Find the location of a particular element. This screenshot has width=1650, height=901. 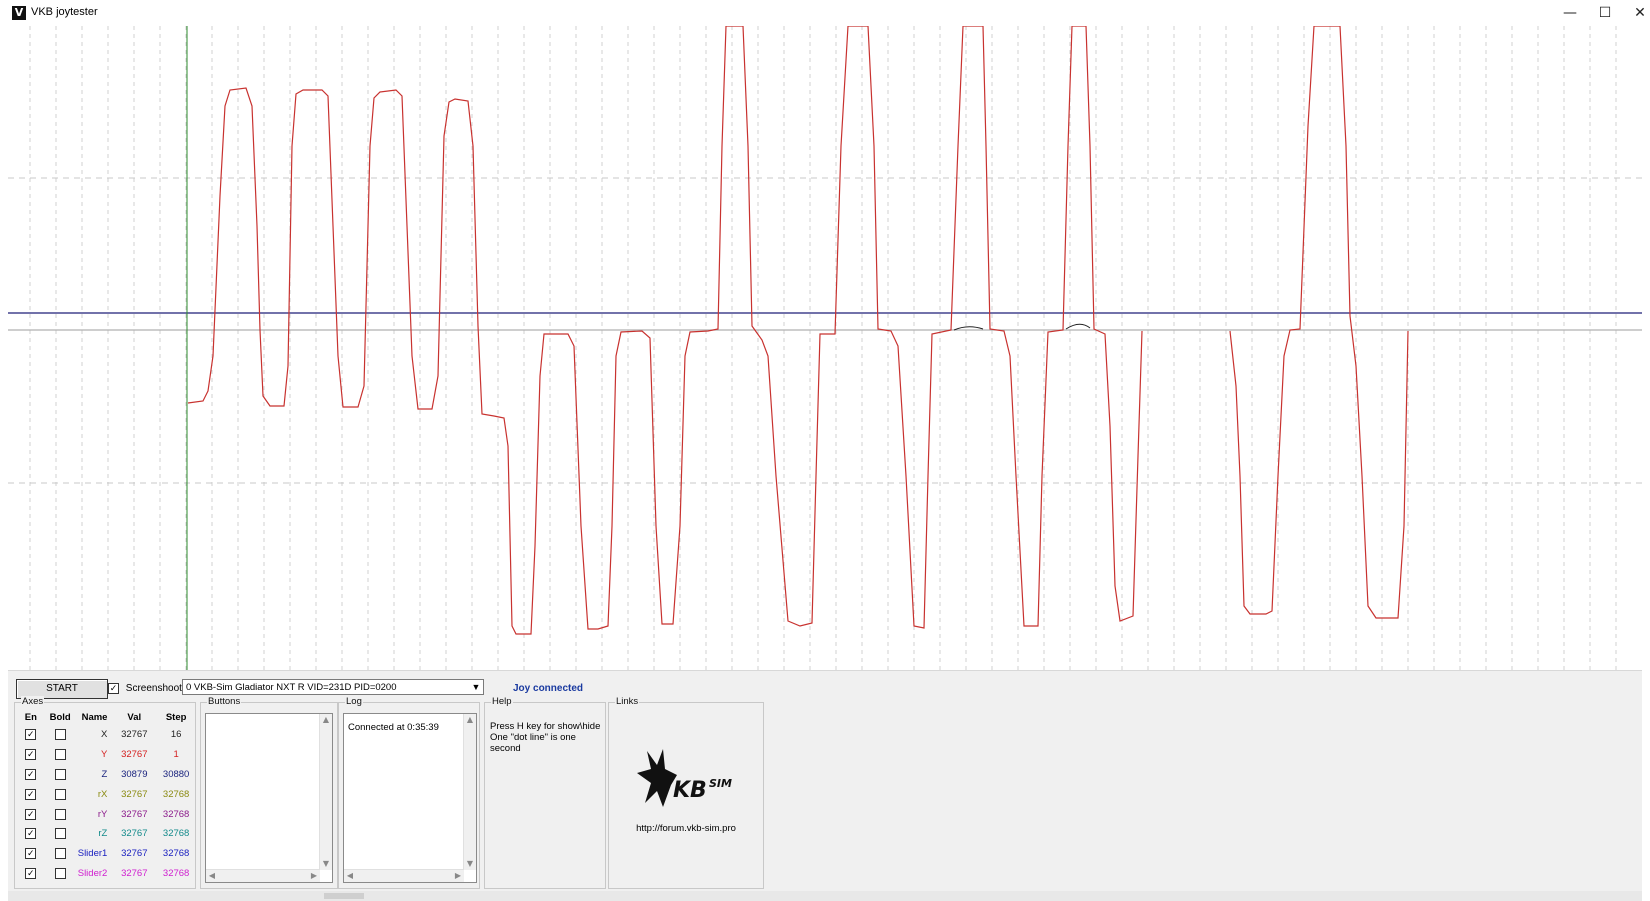

axis-name: X is located at coordinates (104, 735).